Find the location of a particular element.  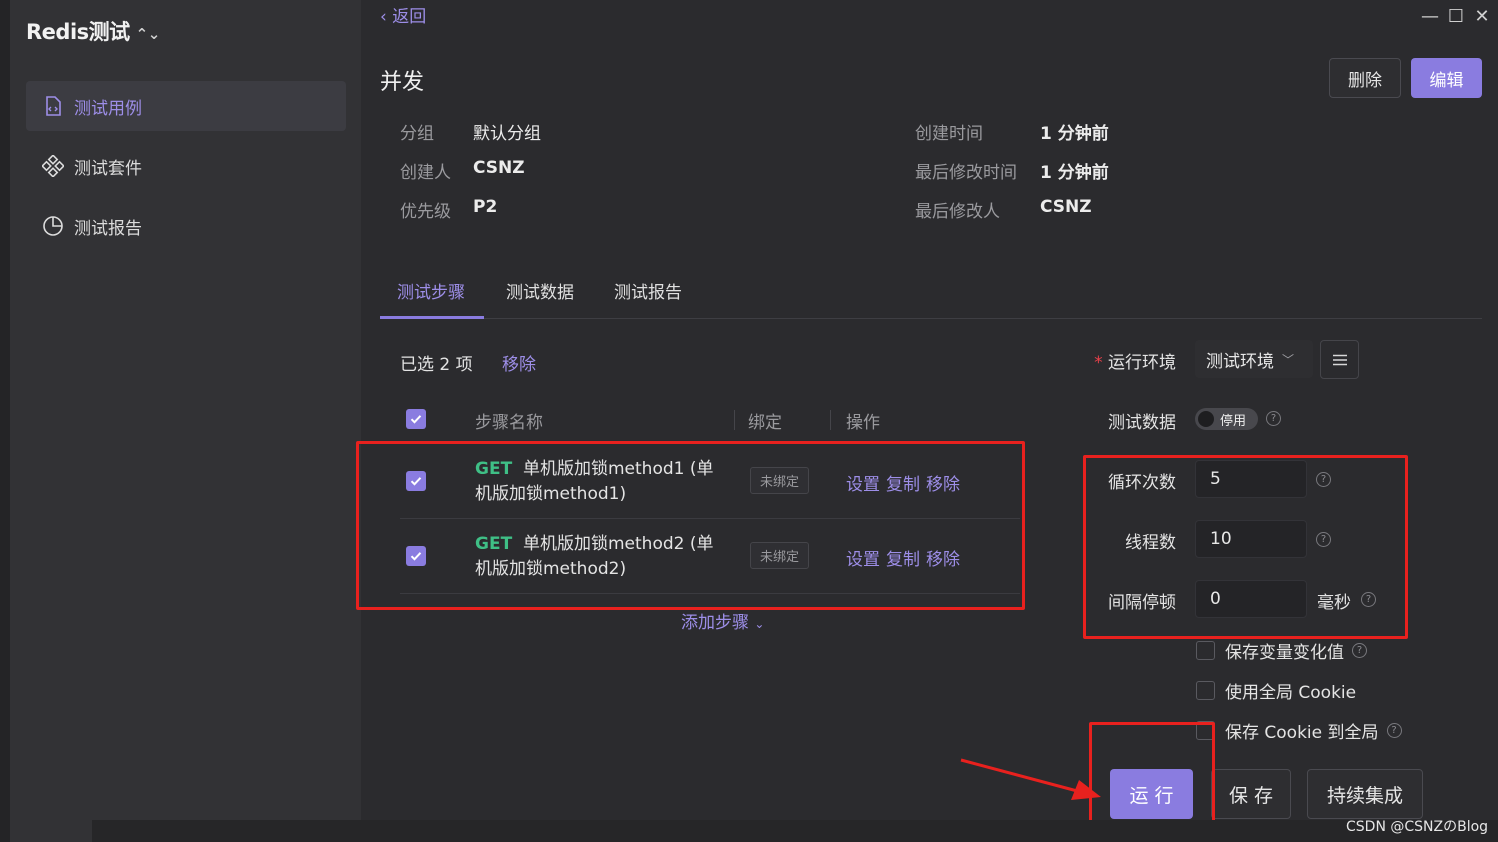

creator-value: CSNZ is located at coordinates (499, 168).